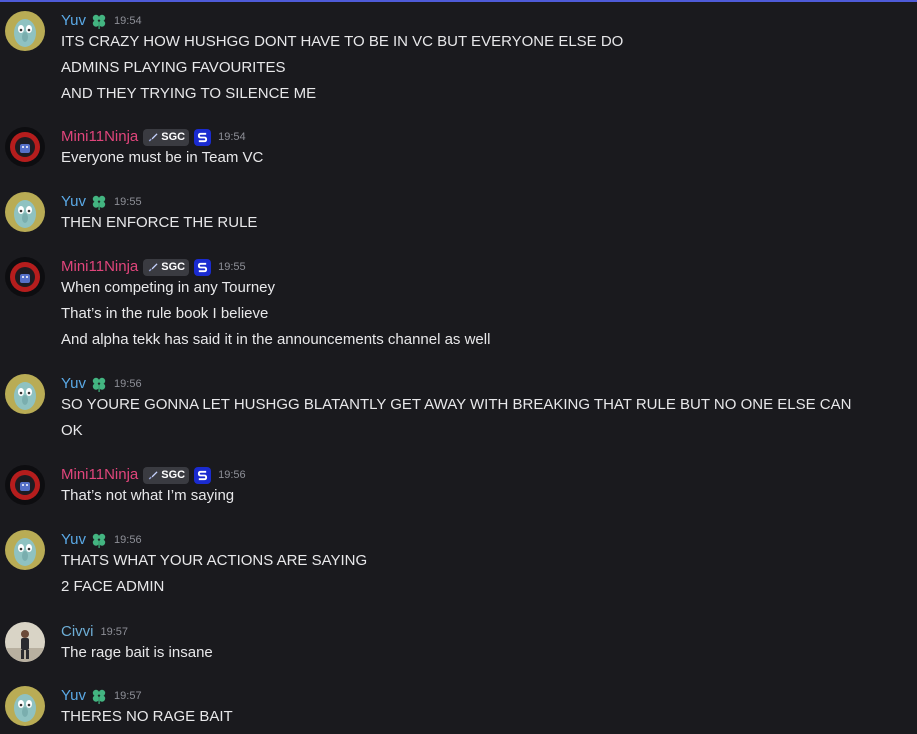  What do you see at coordinates (165, 313) in the screenshot?
I see `message-text: That’s in the rule book I believe` at bounding box center [165, 313].